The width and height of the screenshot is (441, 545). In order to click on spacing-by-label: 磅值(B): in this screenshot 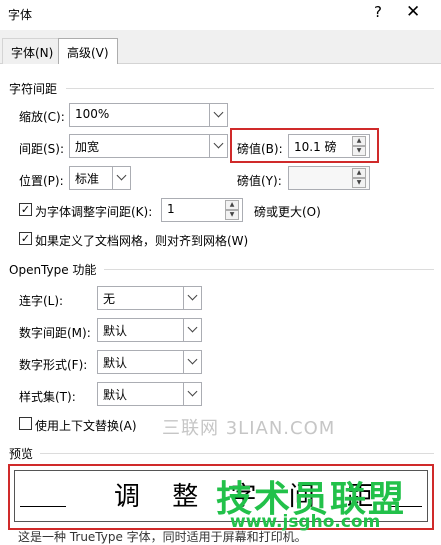, I will do `click(260, 149)`.